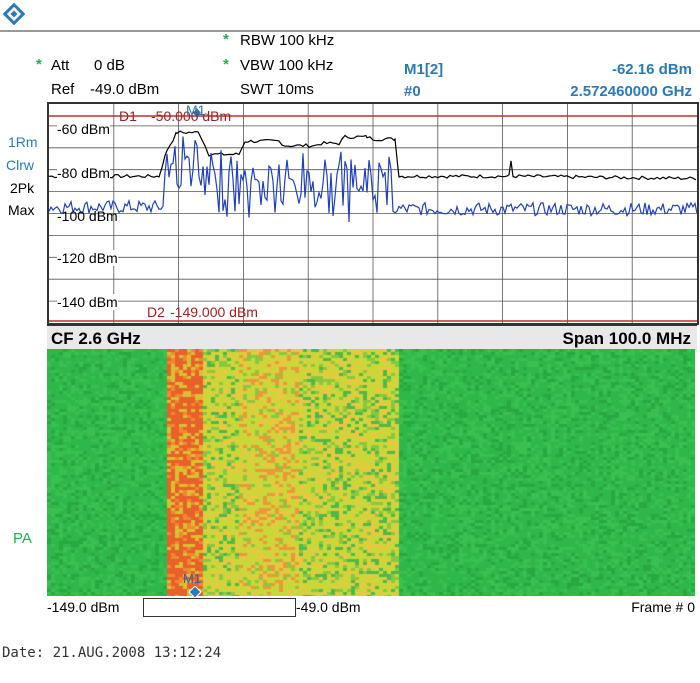  What do you see at coordinates (23, 142) in the screenshot?
I see `trace-1-label: 1Rm` at bounding box center [23, 142].